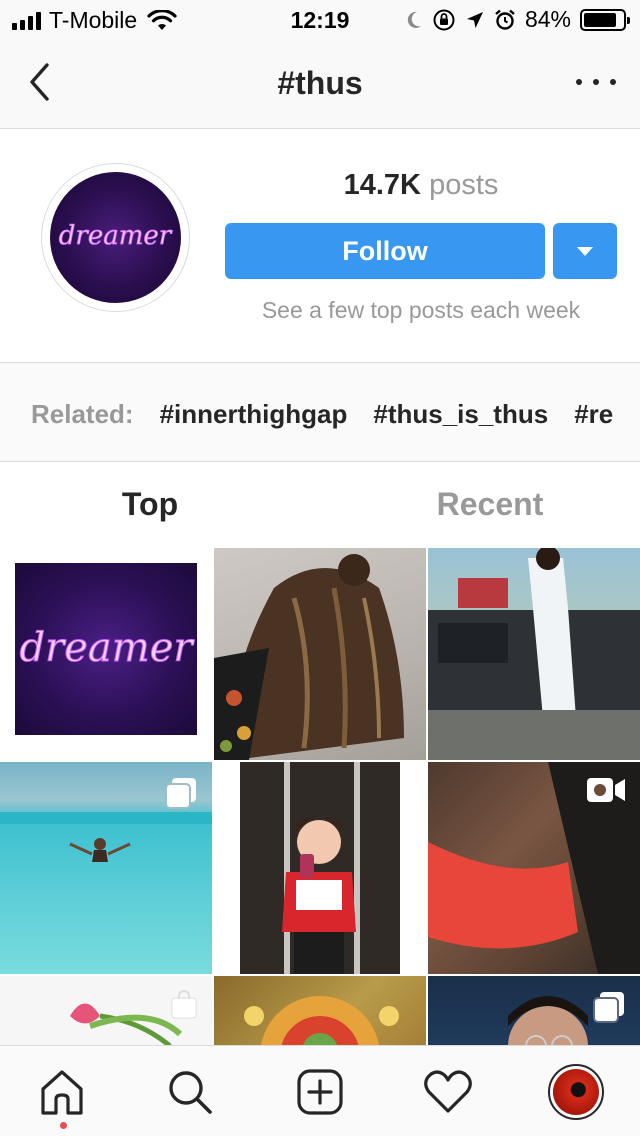 The width and height of the screenshot is (640, 1136). What do you see at coordinates (517, 19) in the screenshot?
I see `status-bar-right: 84%` at bounding box center [517, 19].